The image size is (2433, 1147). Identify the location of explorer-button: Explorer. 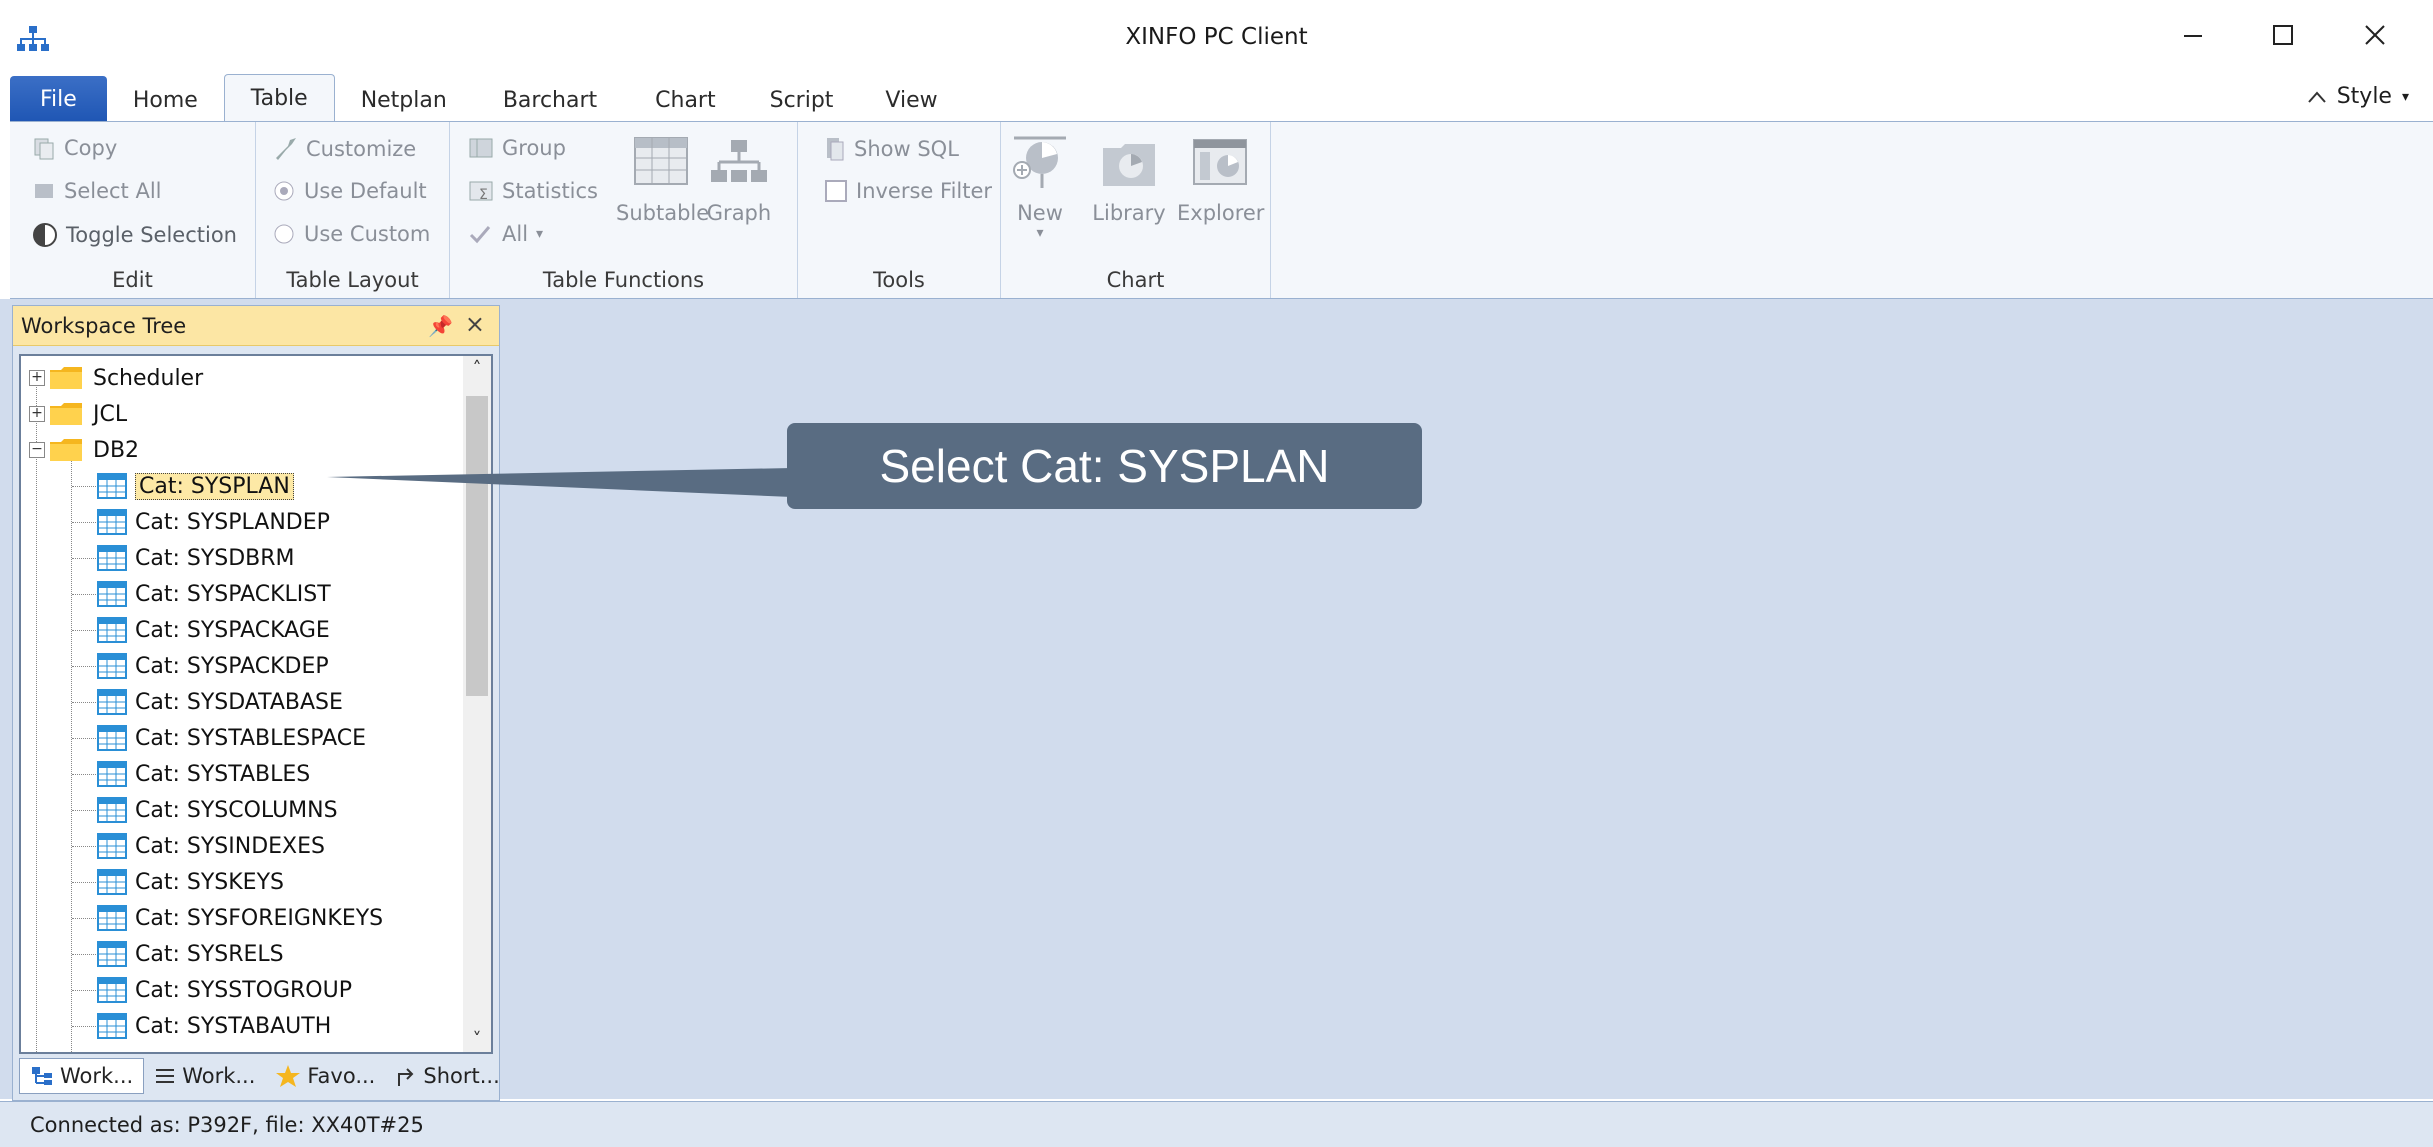
(1221, 180).